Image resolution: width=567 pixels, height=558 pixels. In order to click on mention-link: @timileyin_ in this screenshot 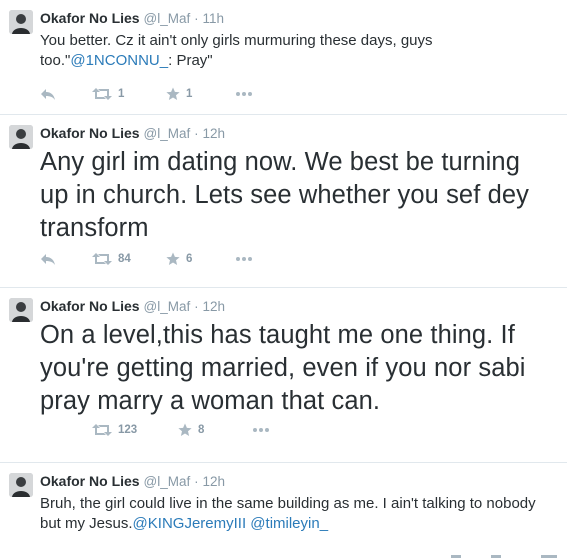, I will do `click(289, 523)`.